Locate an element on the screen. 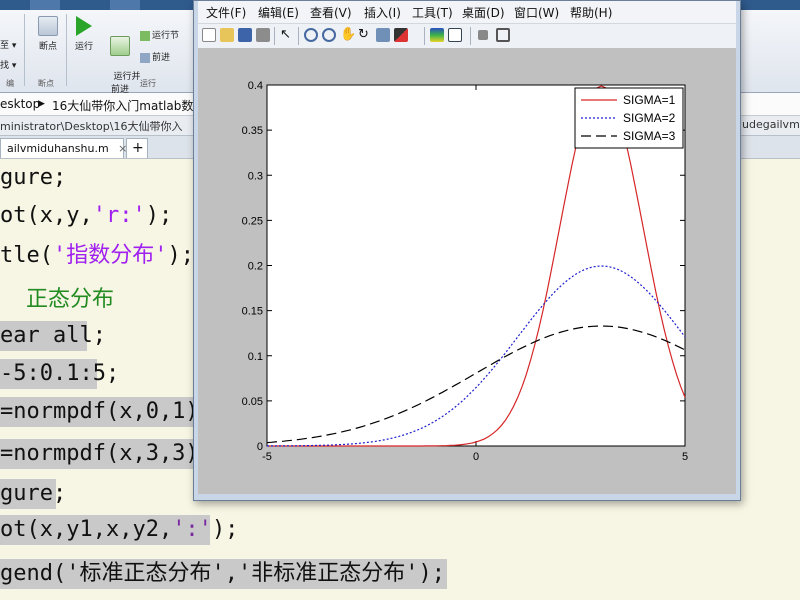 This screenshot has width=800, height=600. print-icon is located at coordinates (263, 35).